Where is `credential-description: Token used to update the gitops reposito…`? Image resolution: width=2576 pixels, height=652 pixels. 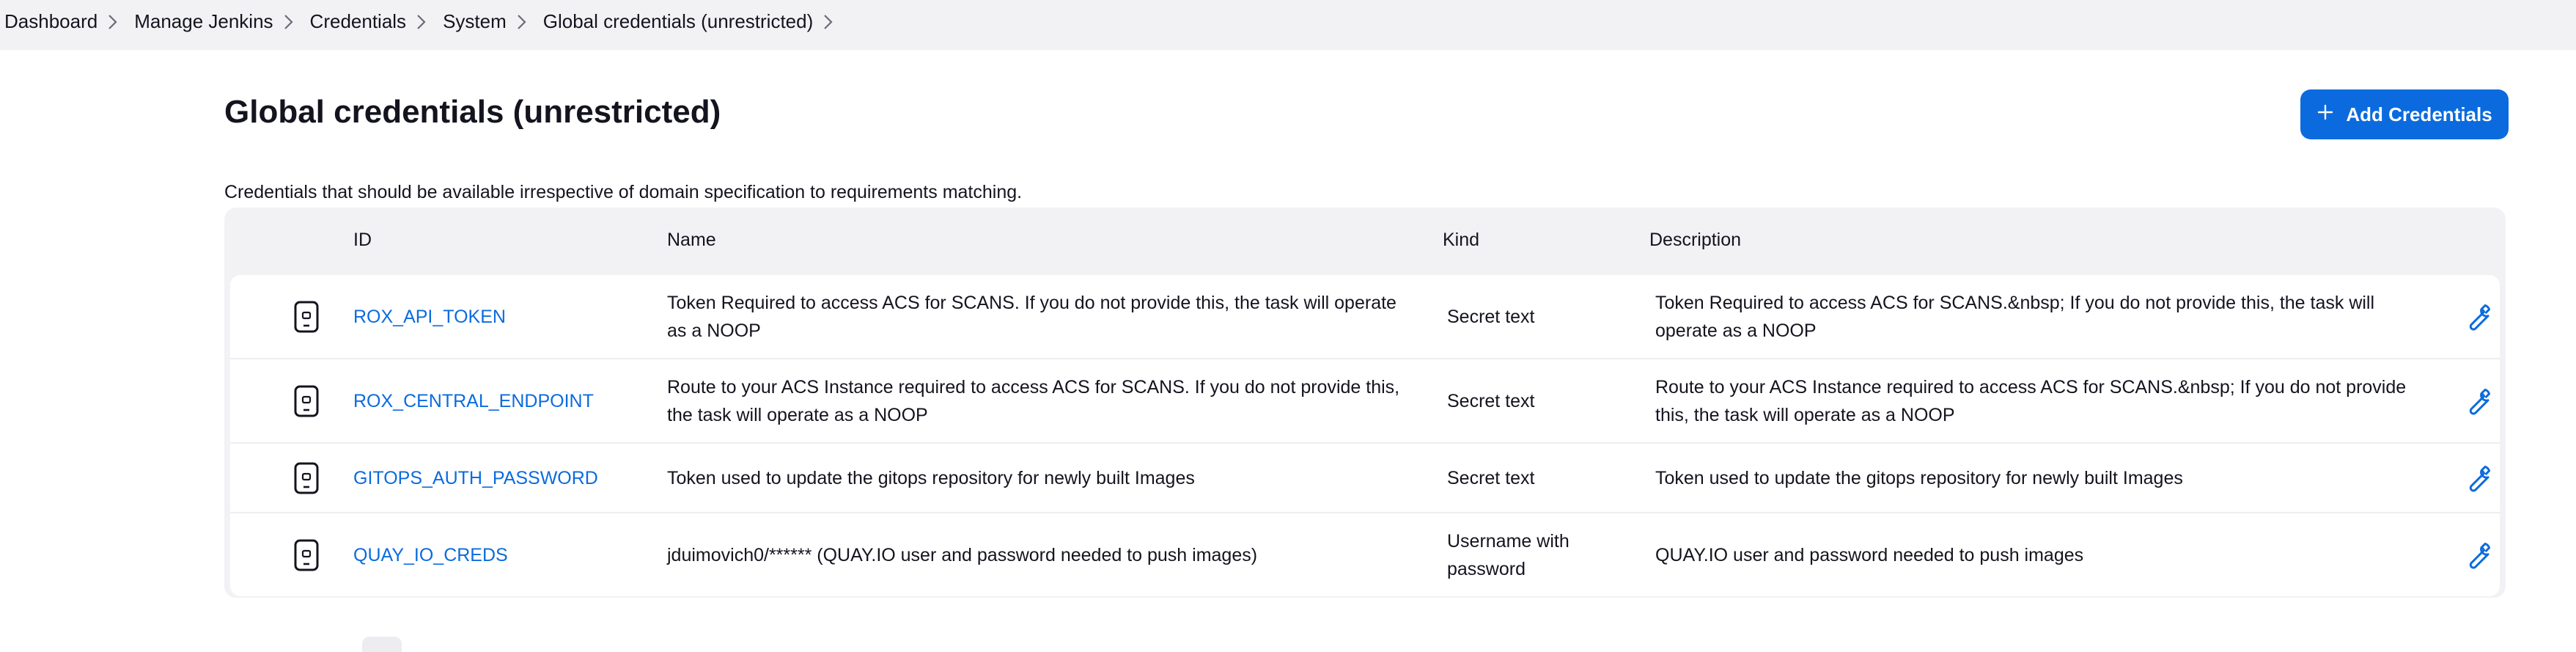
credential-description: Token used to update the gitops reposito… is located at coordinates (1919, 477).